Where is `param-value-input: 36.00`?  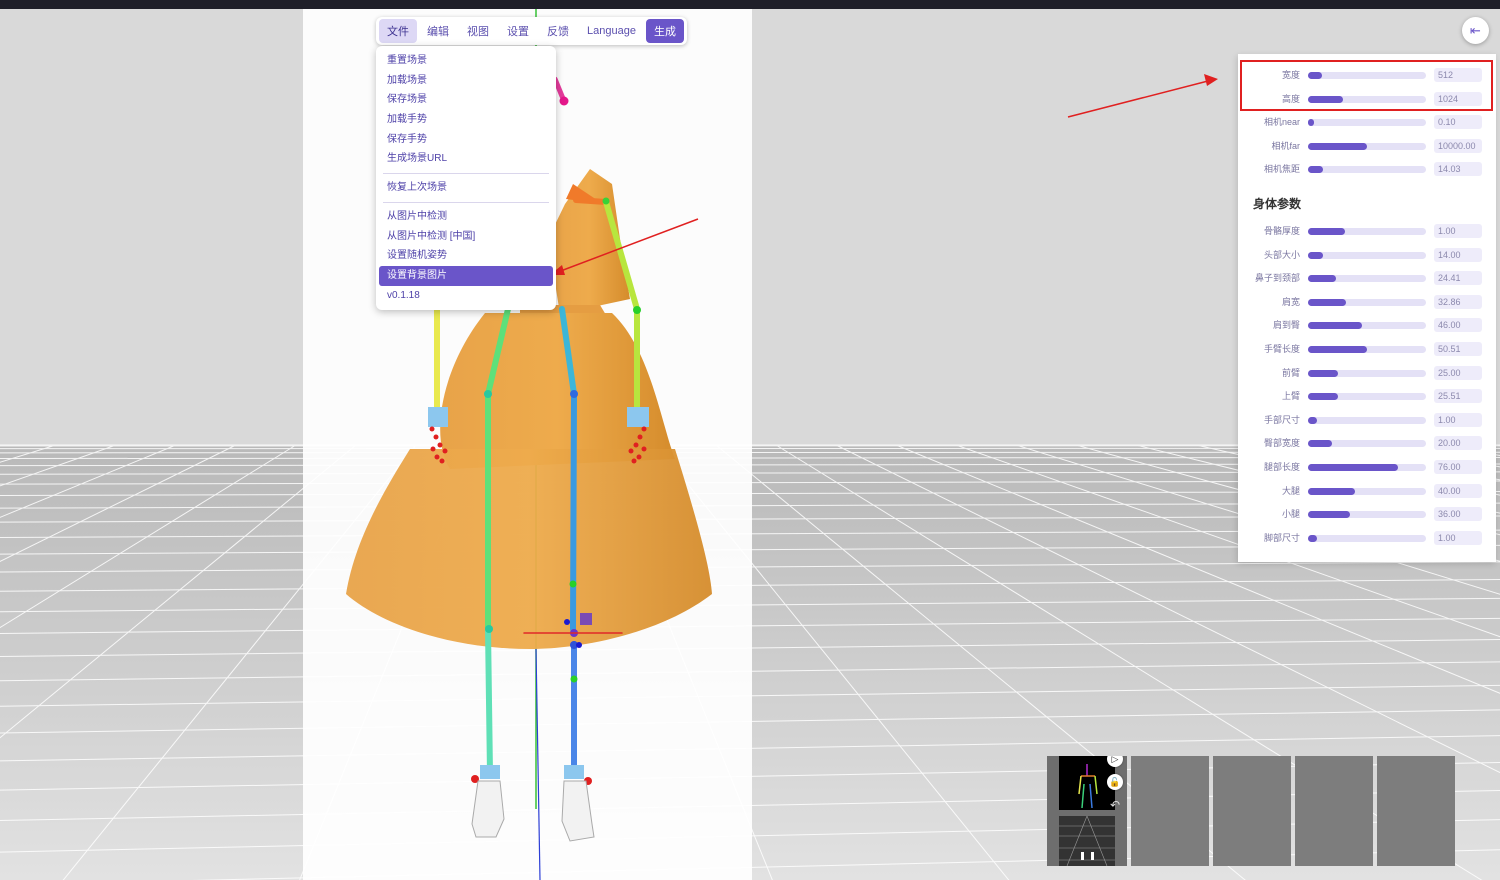 param-value-input: 36.00 is located at coordinates (1458, 514).